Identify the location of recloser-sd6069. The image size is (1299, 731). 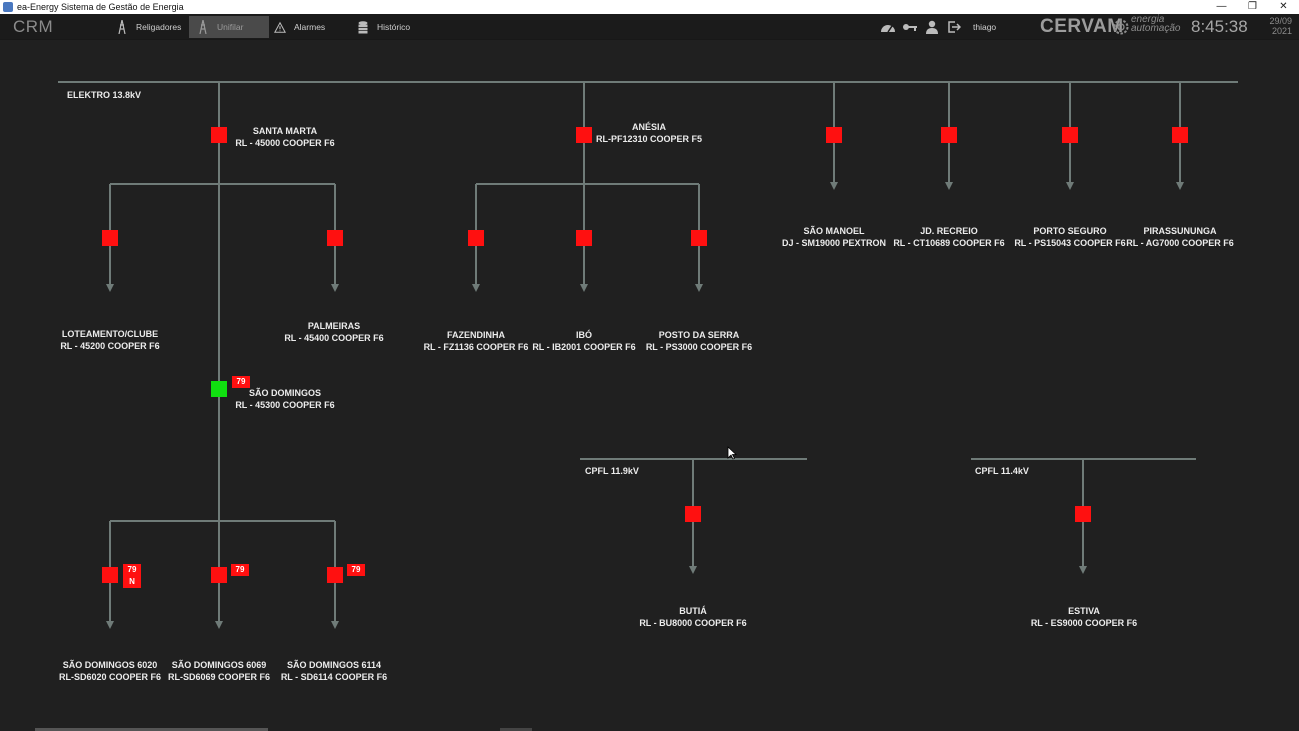
(219, 575).